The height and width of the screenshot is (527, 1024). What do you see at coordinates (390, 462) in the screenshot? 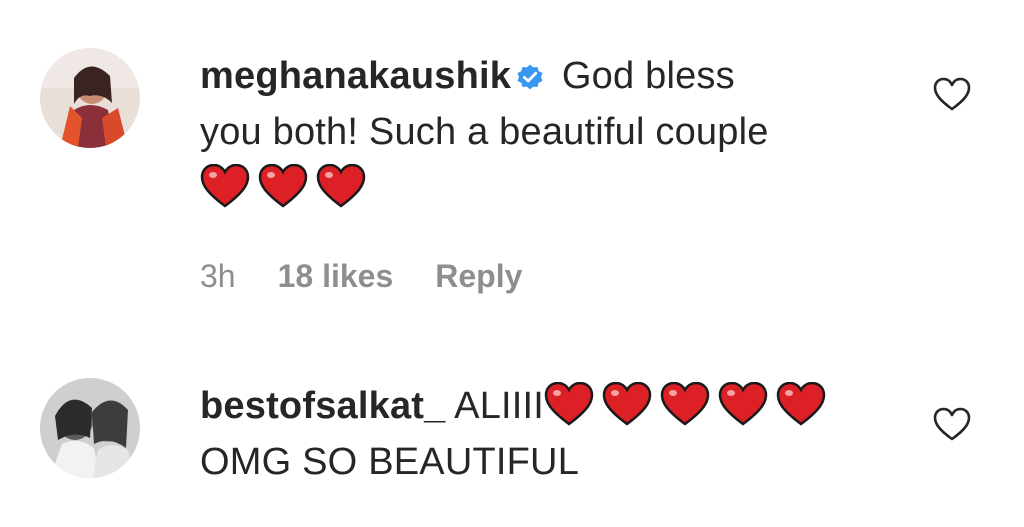
I see `comment-text-line2: OMG SO BEAUTIFUL` at bounding box center [390, 462].